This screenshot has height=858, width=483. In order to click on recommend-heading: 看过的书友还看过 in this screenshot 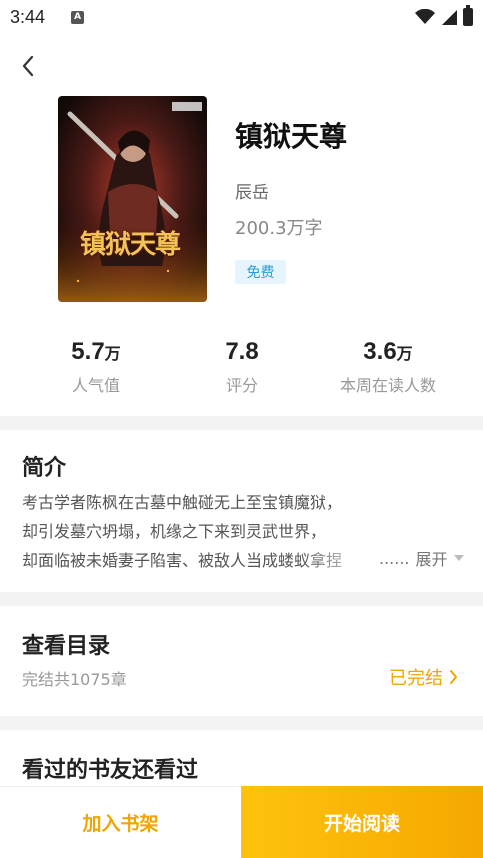, I will do `click(110, 770)`.